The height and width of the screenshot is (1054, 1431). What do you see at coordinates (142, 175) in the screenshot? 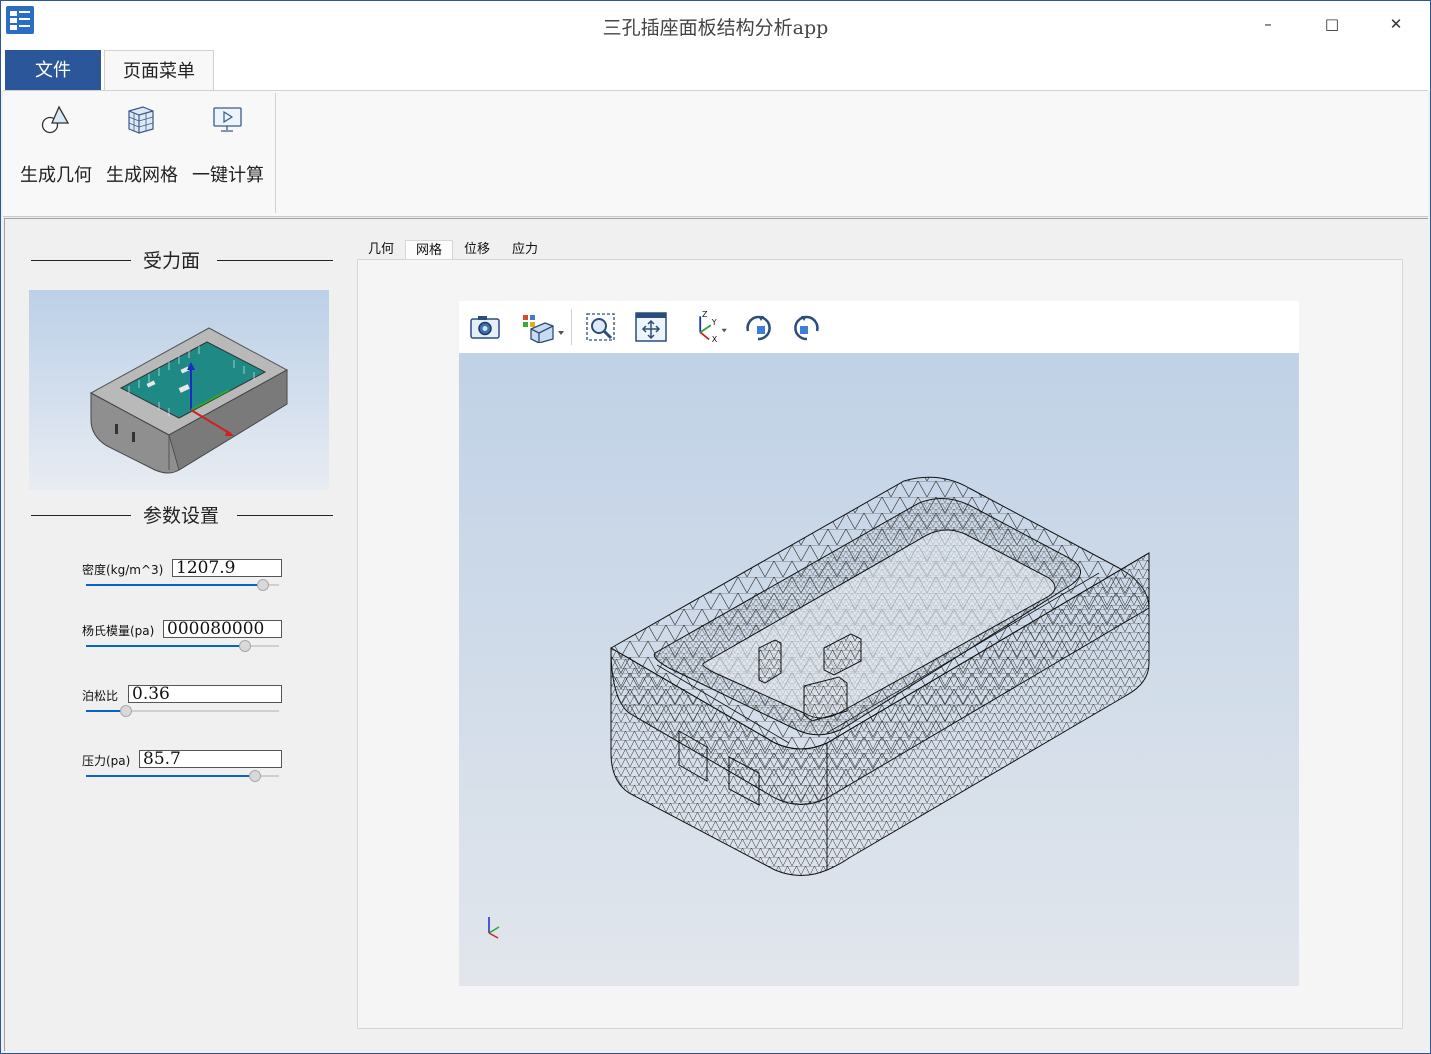
I see `generate-mesh-label: 生成网格` at bounding box center [142, 175].